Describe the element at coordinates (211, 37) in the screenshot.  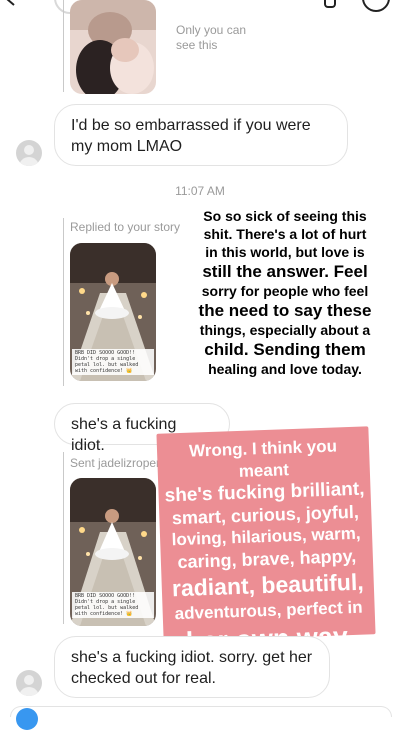
I see `story-caption: Only you can see this` at that location.